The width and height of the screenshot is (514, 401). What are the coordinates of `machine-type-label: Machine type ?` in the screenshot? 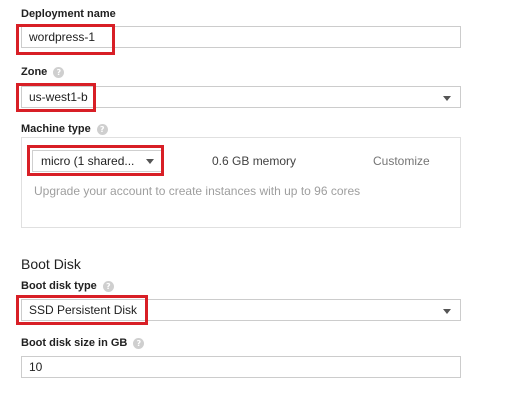 It's located at (64, 129).